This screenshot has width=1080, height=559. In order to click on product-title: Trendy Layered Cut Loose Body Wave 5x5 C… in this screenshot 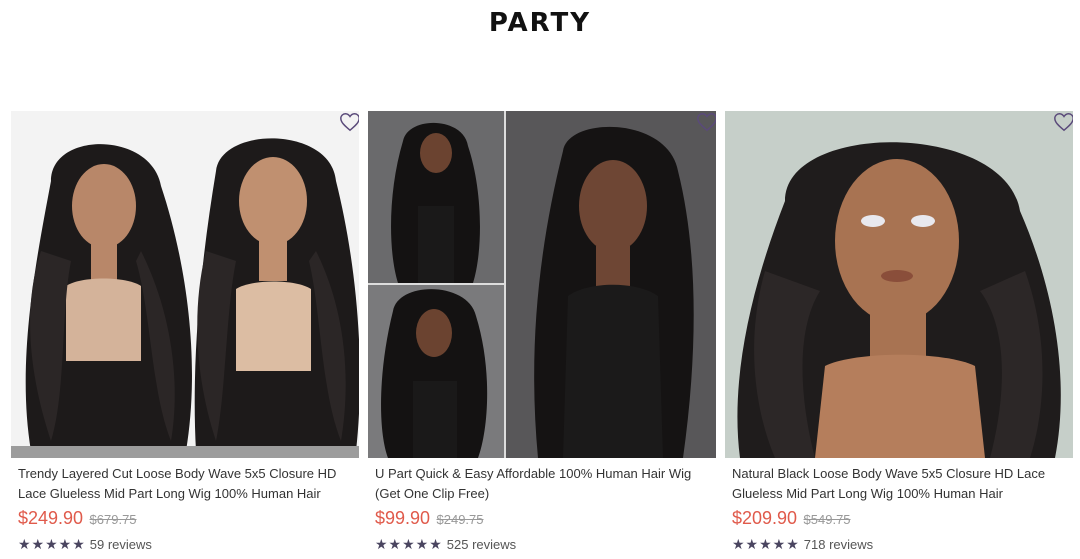, I will do `click(188, 484)`.